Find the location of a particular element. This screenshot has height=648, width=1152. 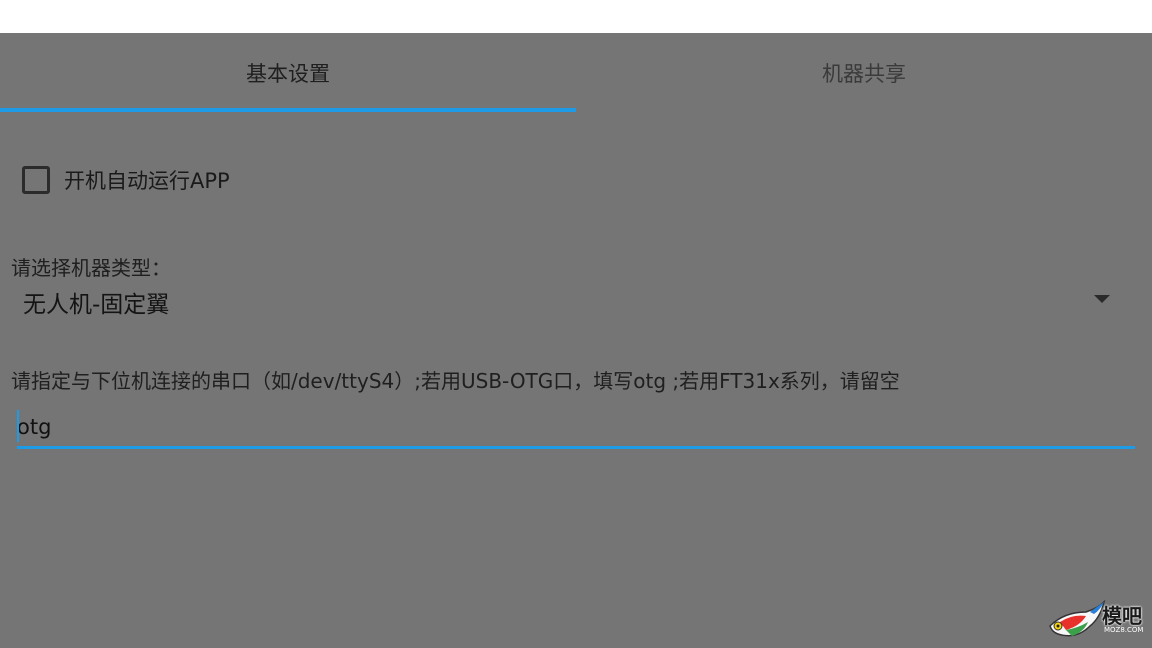

serial-port-input is located at coordinates (576, 428).